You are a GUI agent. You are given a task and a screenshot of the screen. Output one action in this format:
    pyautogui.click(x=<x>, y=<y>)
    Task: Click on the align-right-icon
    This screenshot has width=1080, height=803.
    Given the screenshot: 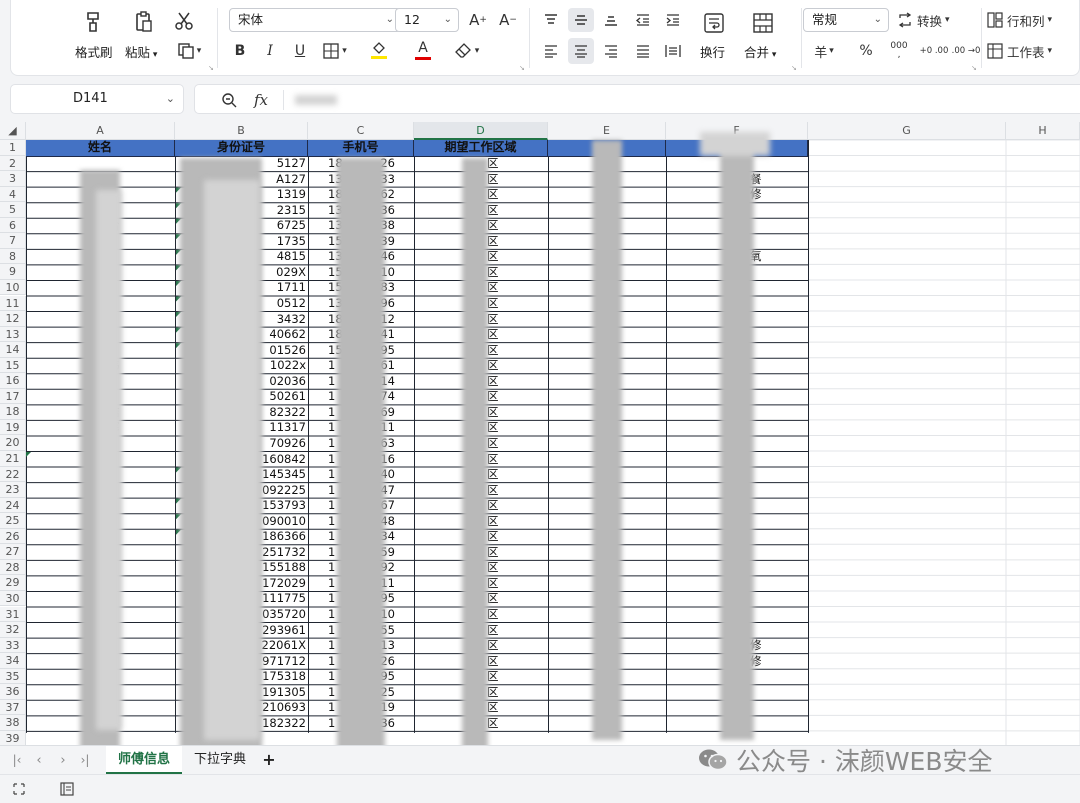 What is the action you would take?
    pyautogui.click(x=611, y=51)
    